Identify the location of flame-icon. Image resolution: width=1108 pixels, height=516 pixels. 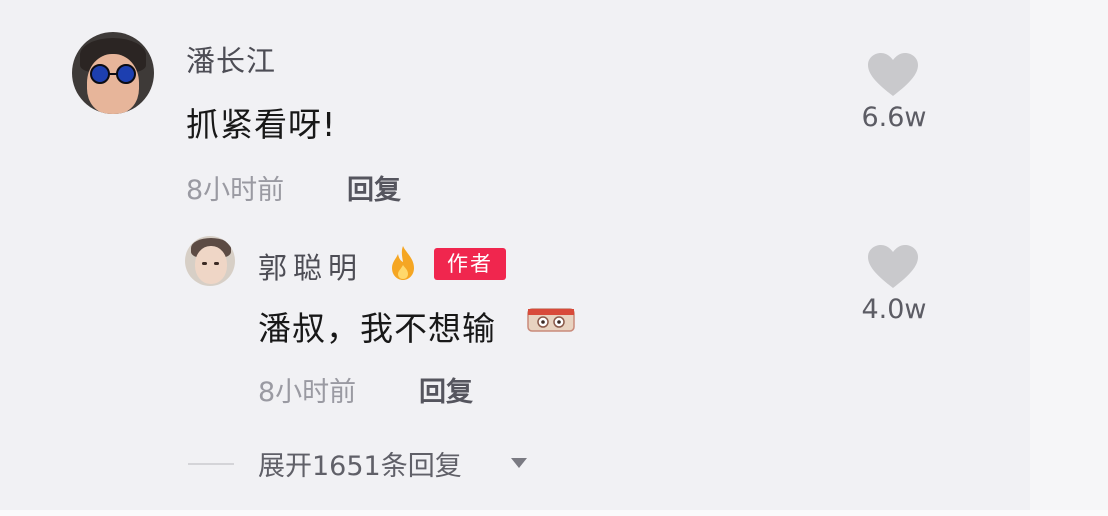
(403, 263).